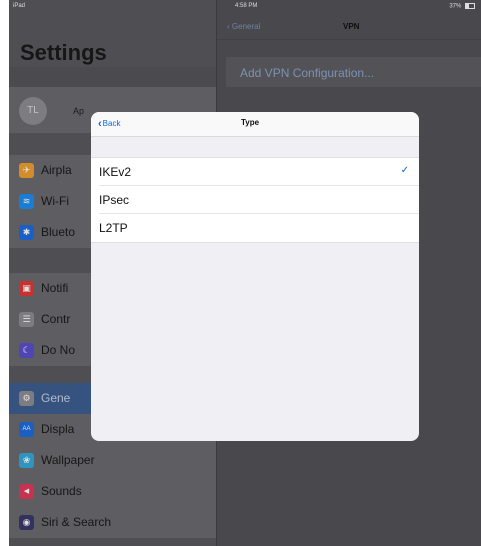  I want to click on option-label: IKEv2, so click(115, 172).